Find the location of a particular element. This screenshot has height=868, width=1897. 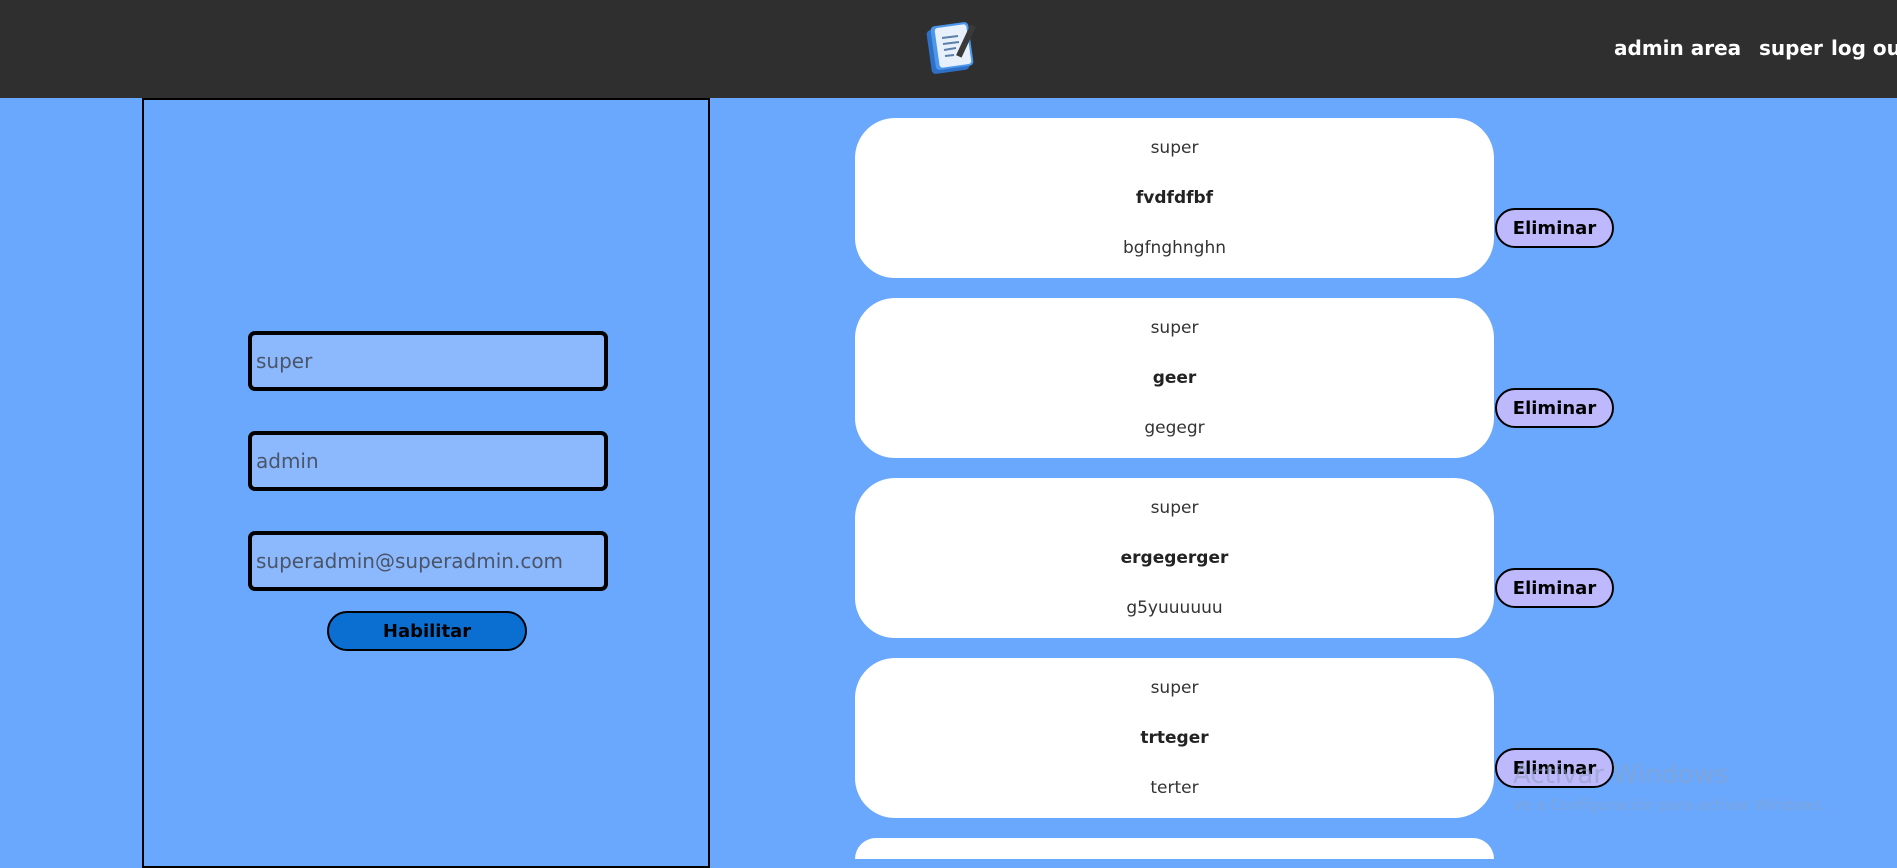

nav-user-link: super is located at coordinates (1791, 48).